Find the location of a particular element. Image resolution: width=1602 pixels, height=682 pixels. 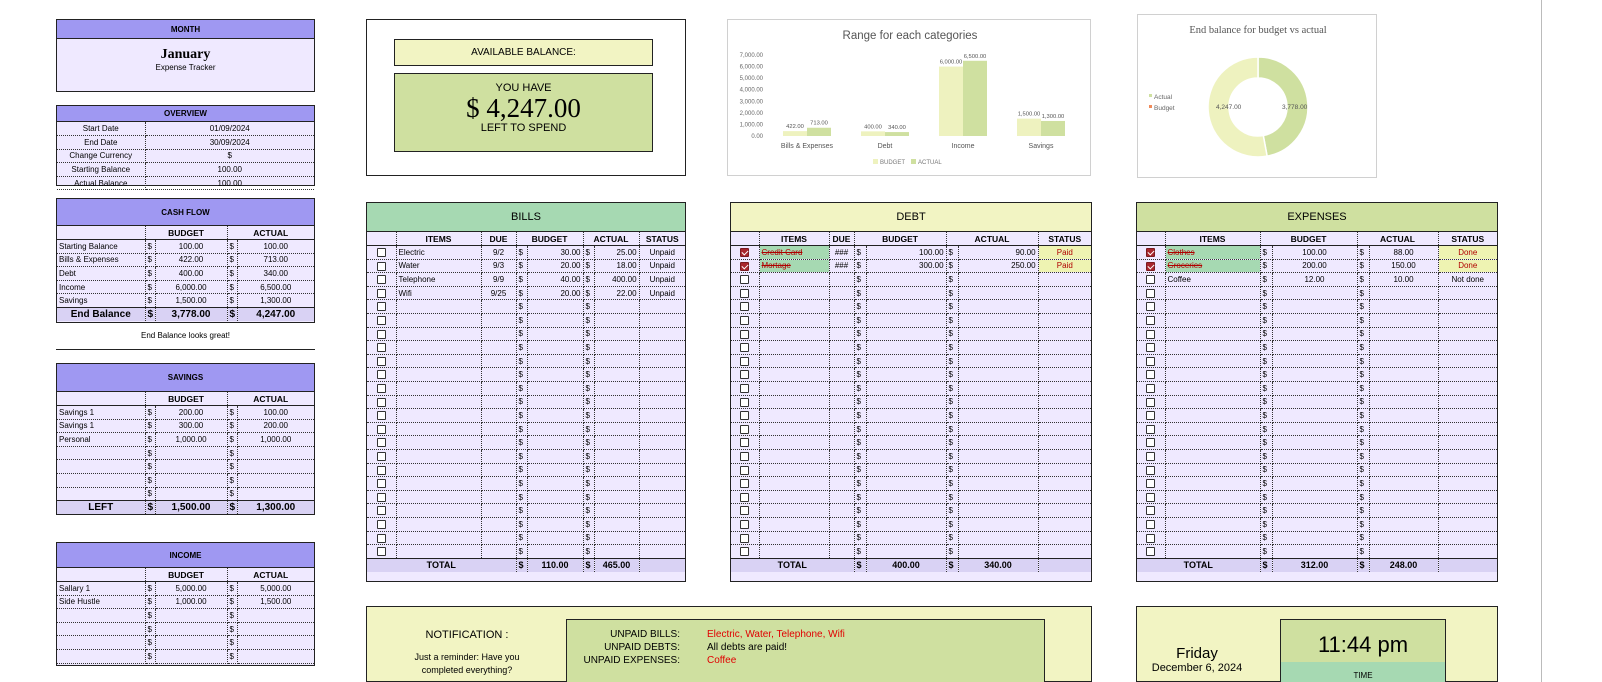

income-actual is located at coordinates (275, 656).